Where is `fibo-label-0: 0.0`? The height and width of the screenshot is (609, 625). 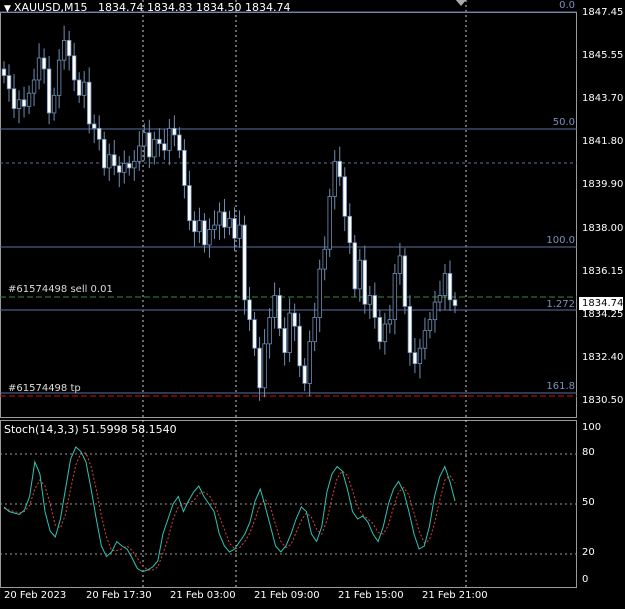
fibo-label-0: 0.0 is located at coordinates (567, 5).